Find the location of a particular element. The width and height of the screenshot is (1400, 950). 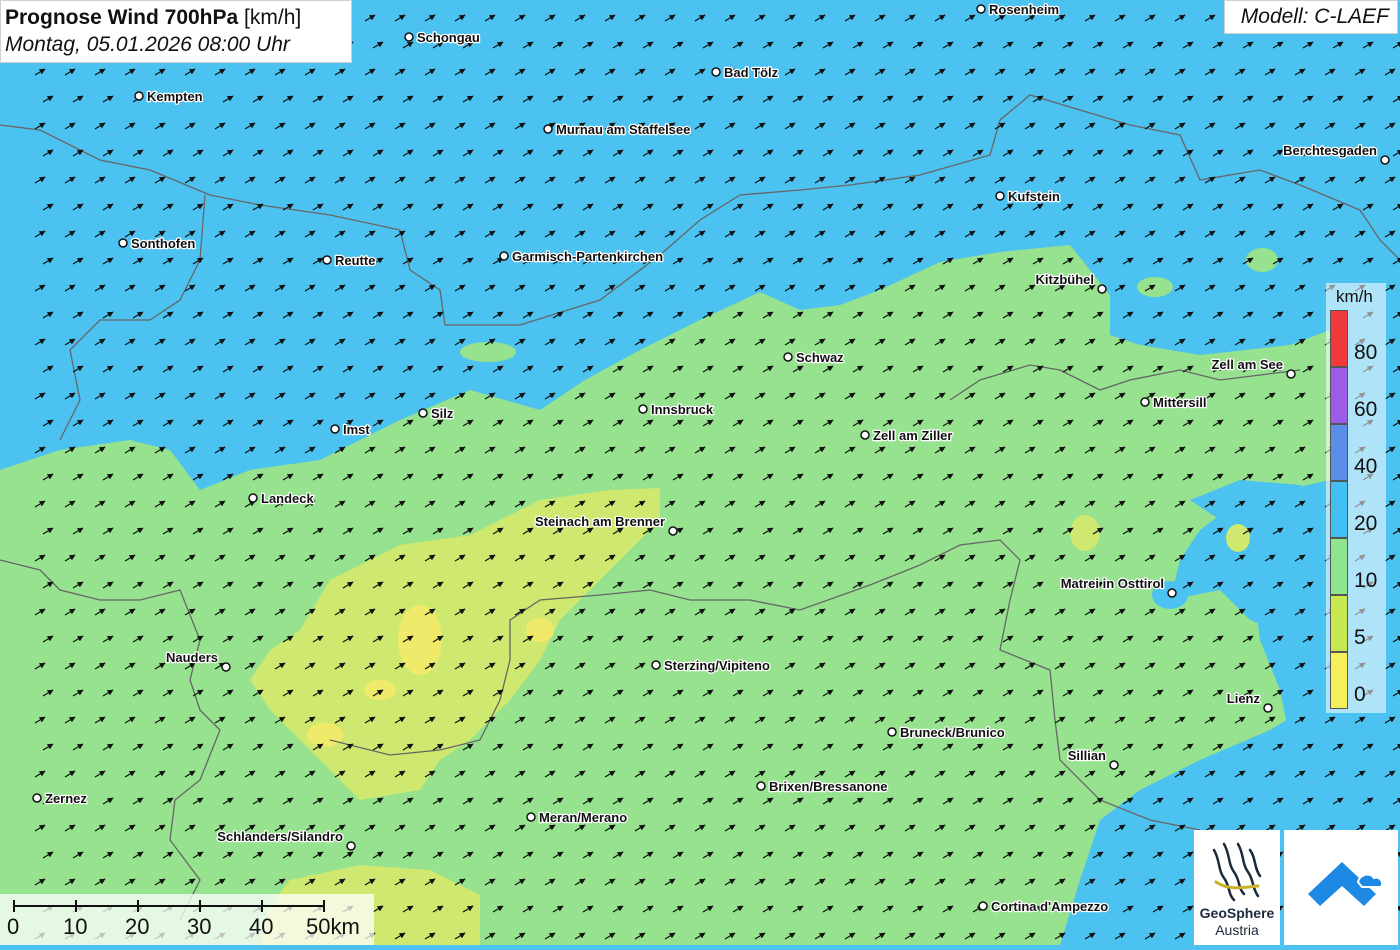

map-title: Prognose Wind 700hPa [km/h] is located at coordinates (178, 18).